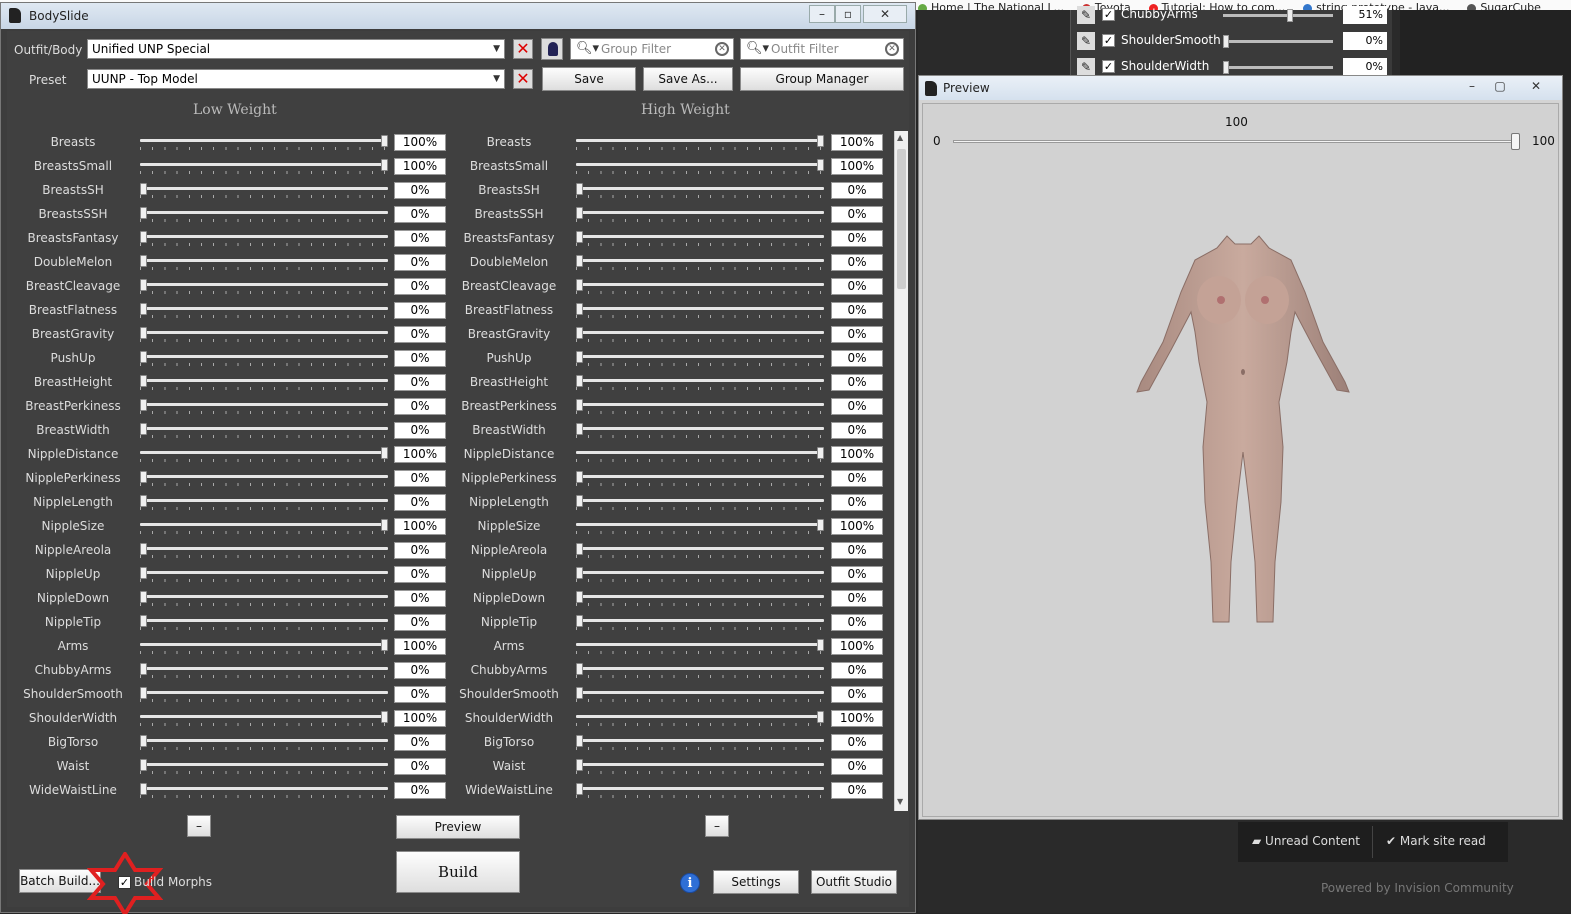 Image resolution: width=1571 pixels, height=914 pixels. I want to click on group-manager-button: Group Manager, so click(822, 79).